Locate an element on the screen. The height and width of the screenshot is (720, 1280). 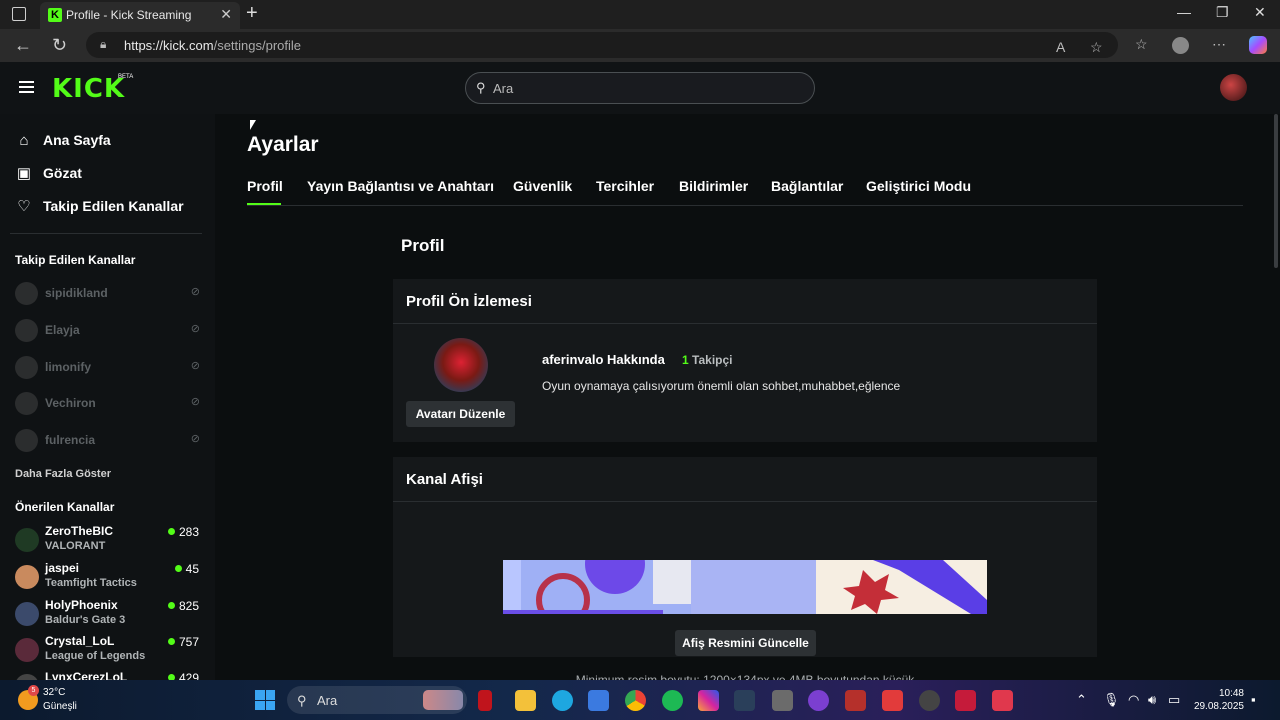
weather-condition: Güneşli is located at coordinates (60, 706).